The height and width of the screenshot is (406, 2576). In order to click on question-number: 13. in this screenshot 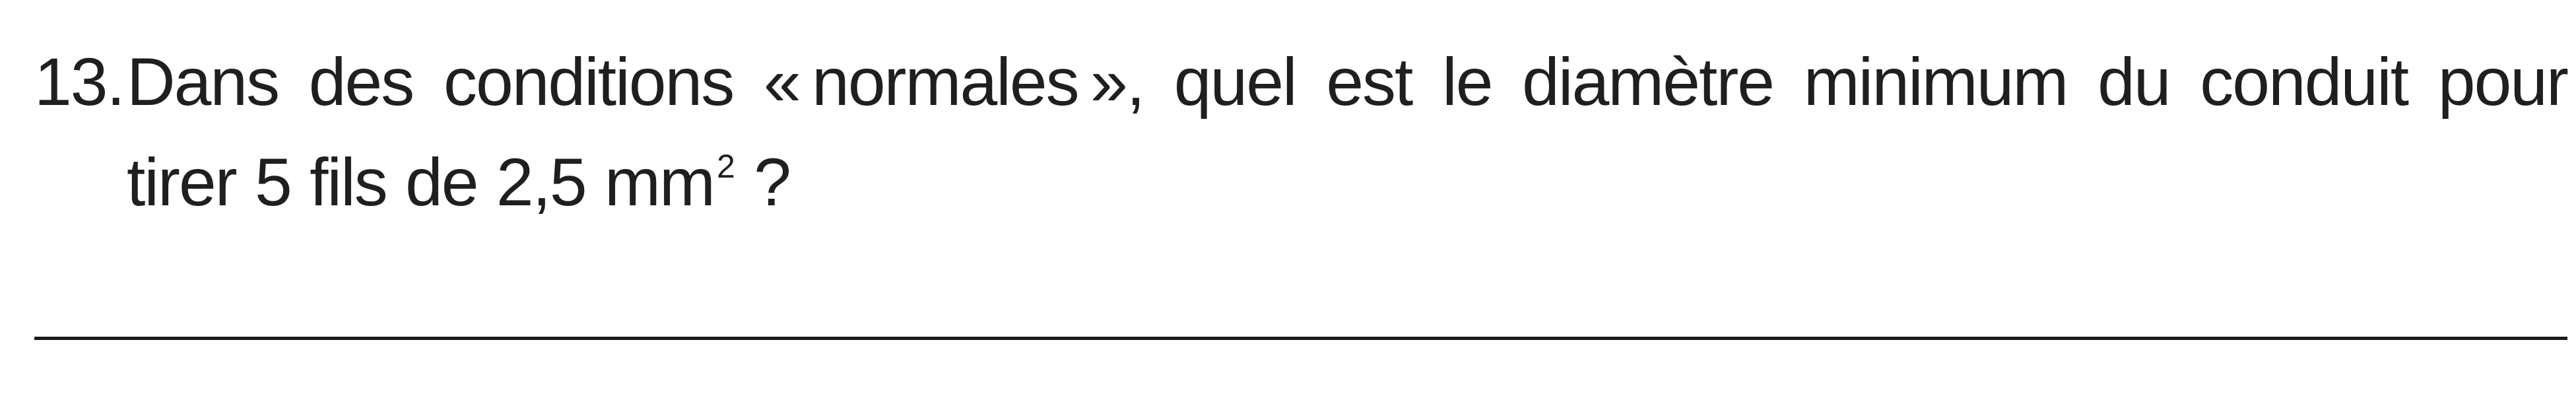, I will do `click(79, 81)`.